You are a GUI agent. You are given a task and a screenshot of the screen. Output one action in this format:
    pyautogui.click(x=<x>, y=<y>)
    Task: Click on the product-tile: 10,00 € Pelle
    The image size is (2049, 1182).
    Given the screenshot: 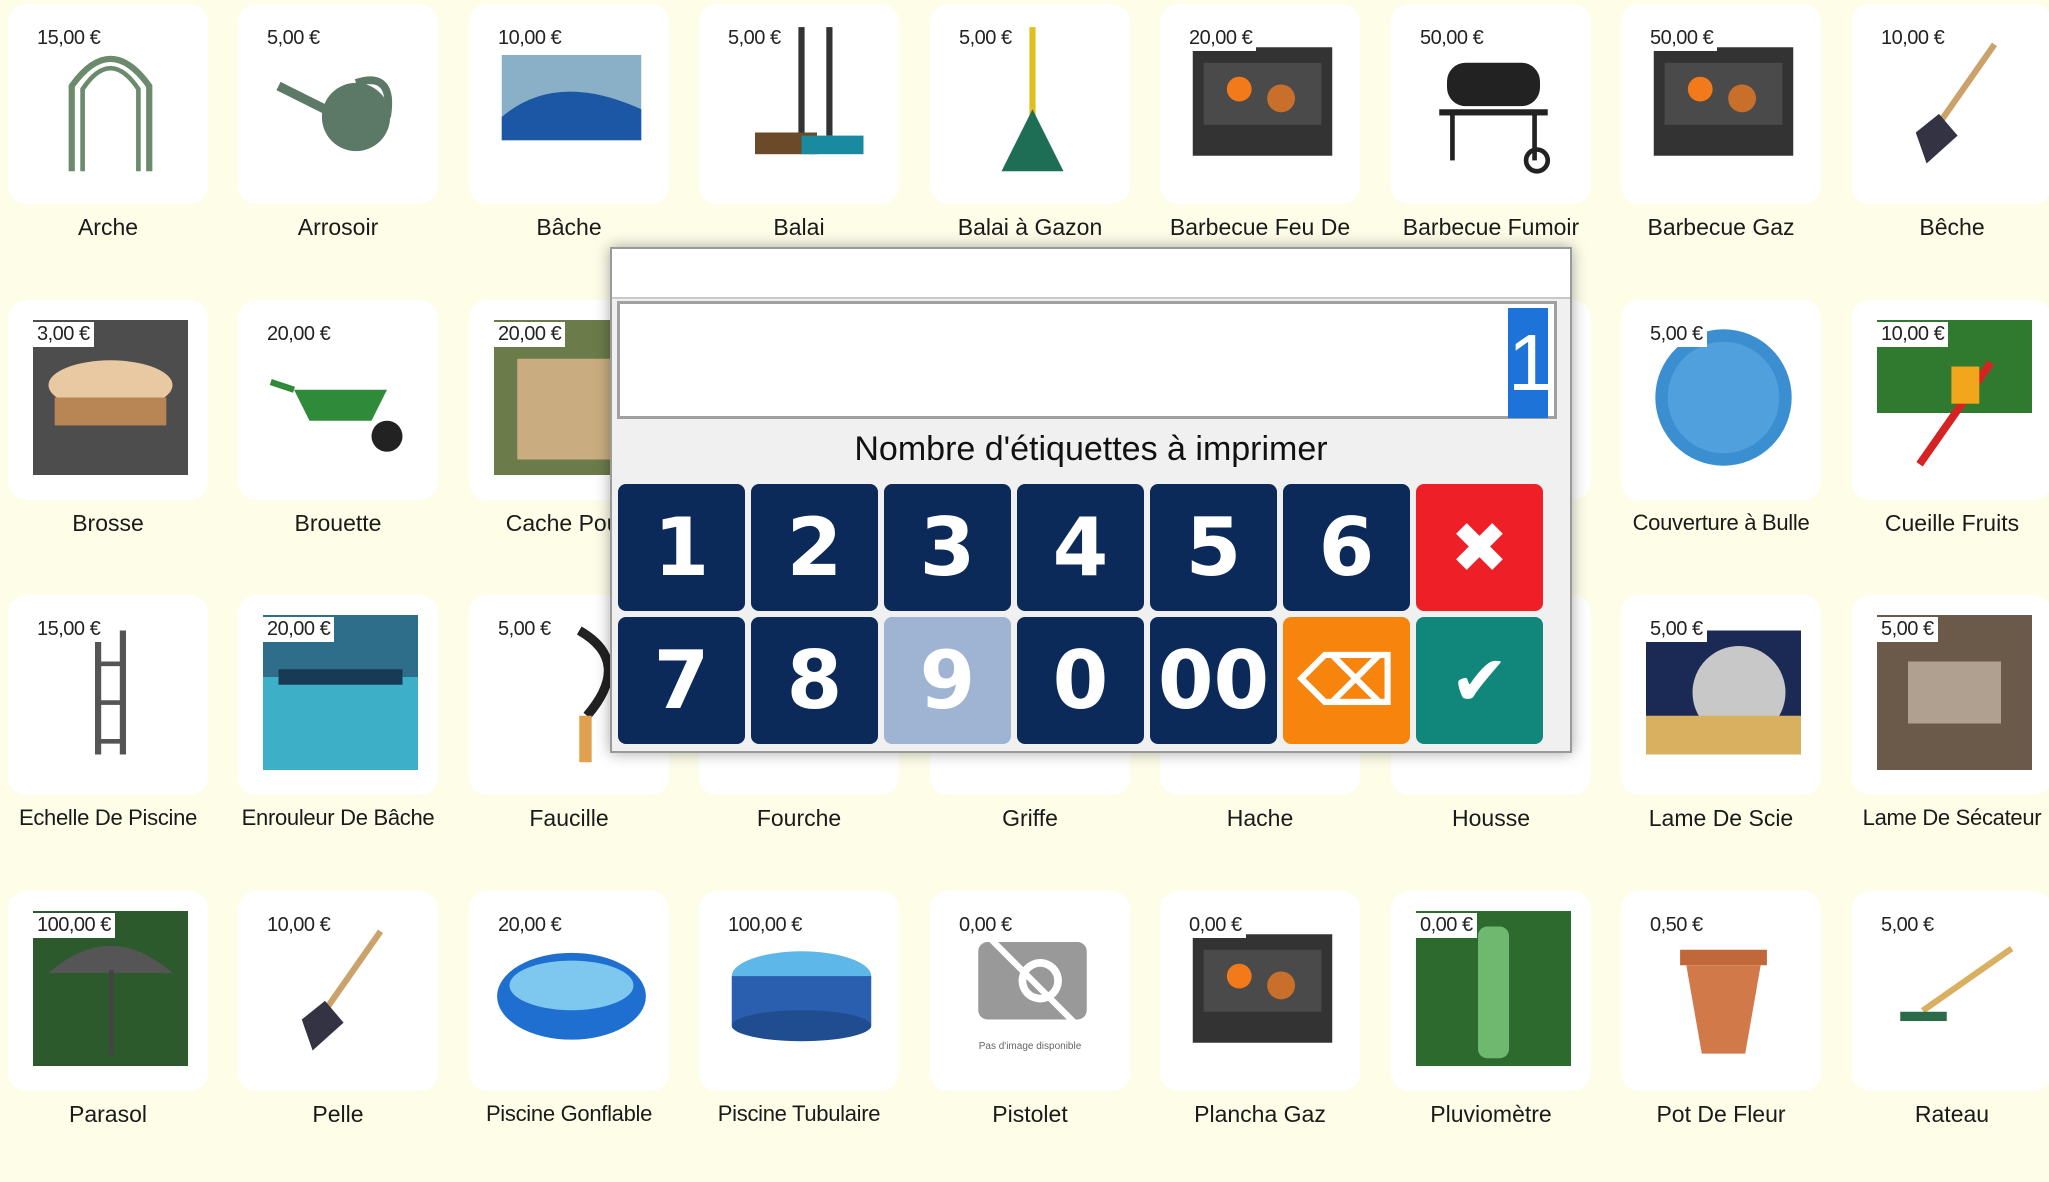 What is the action you would take?
    pyautogui.click(x=345, y=1034)
    